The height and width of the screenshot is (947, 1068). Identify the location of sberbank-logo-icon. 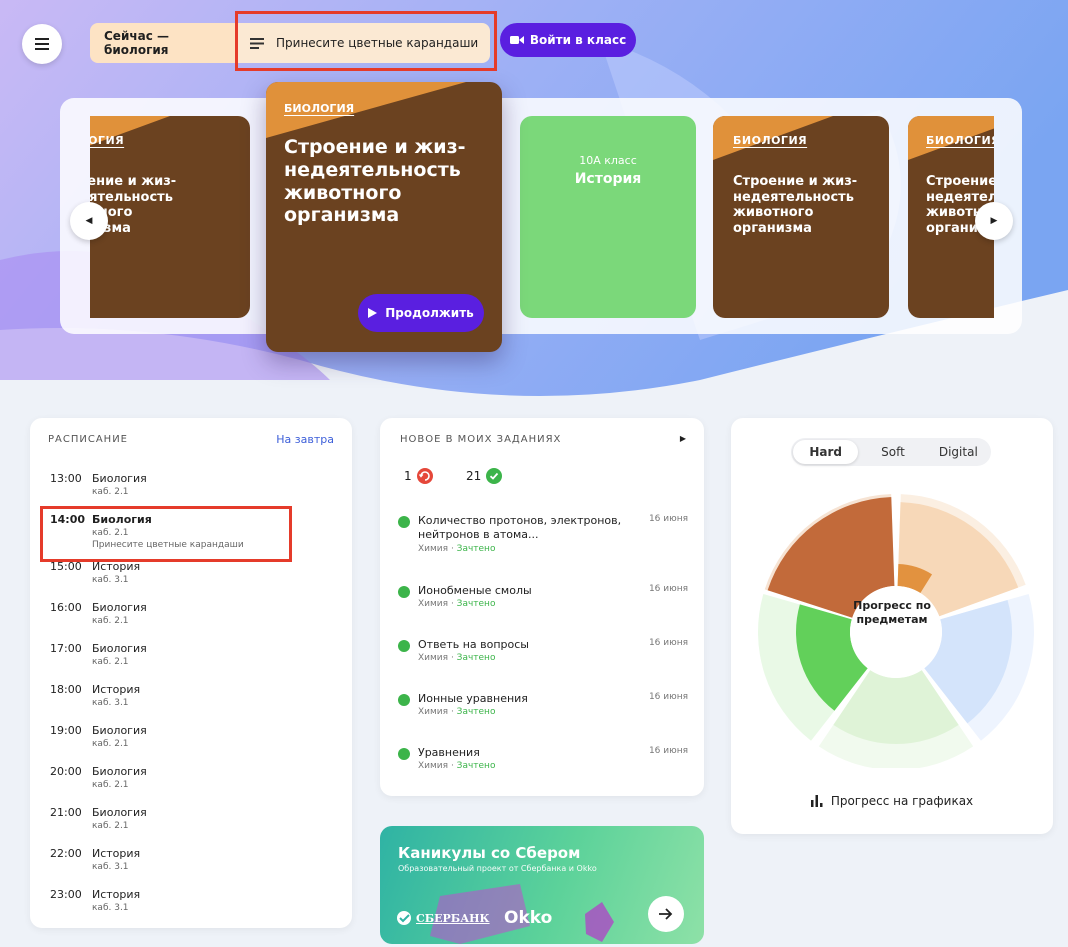
(404, 918).